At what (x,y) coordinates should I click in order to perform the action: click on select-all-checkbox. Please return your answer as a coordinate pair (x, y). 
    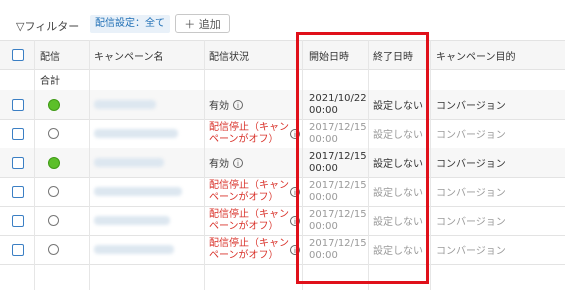
    Looking at the image, I should click on (18, 55).